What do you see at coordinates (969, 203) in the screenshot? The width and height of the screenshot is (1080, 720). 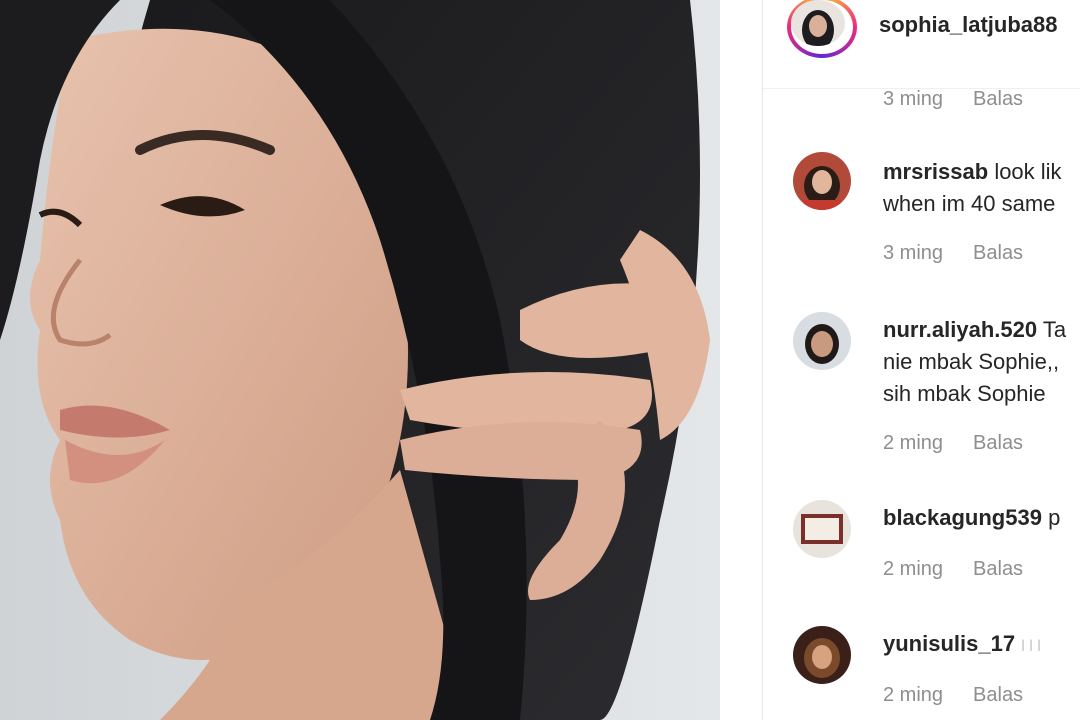 I see `comment-text: when im 40 same` at bounding box center [969, 203].